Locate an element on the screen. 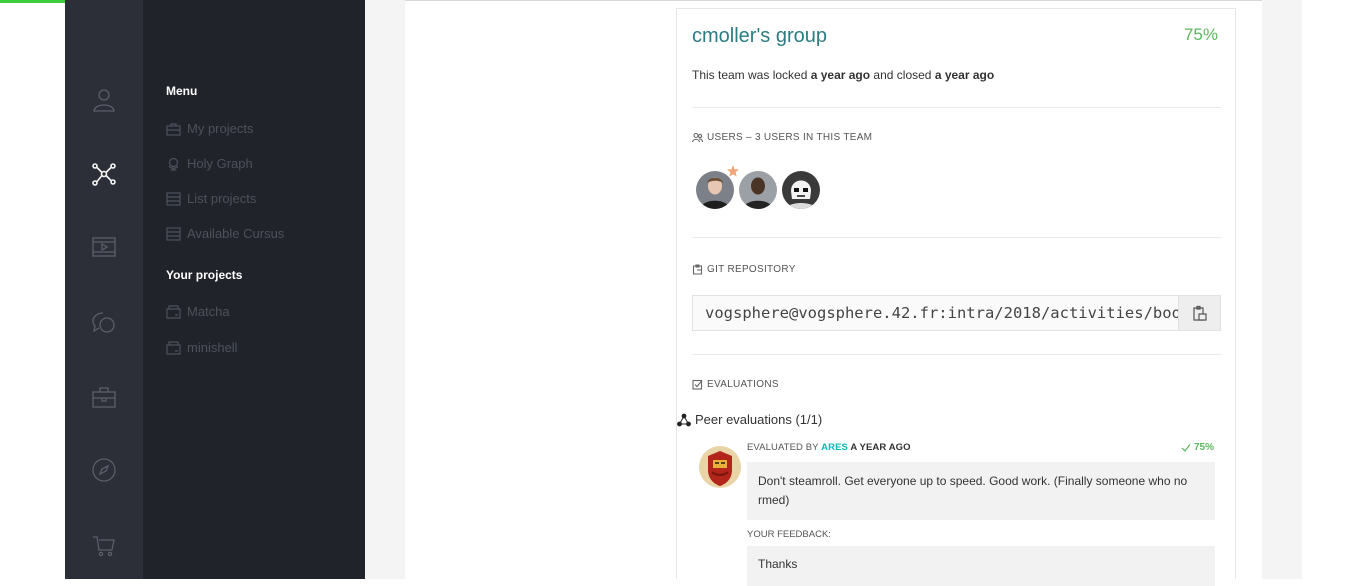 The image size is (1366, 586). menu-item-label: Available Cursus is located at coordinates (236, 233).